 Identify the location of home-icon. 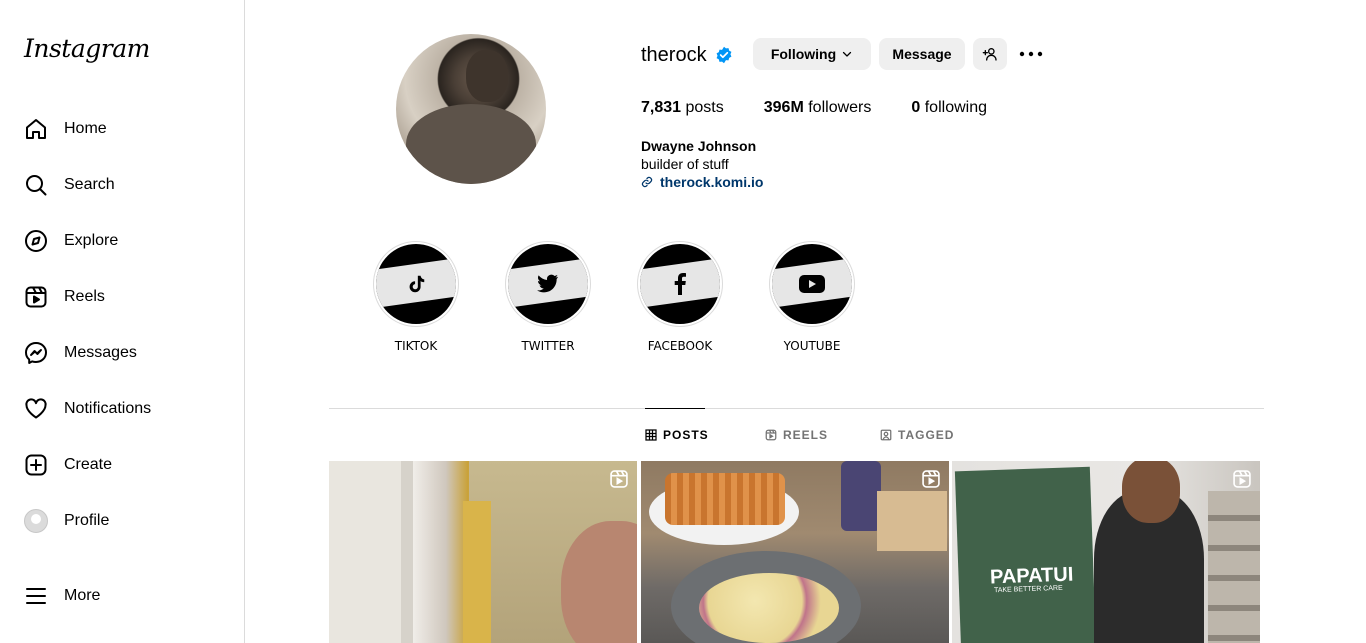
(36, 129).